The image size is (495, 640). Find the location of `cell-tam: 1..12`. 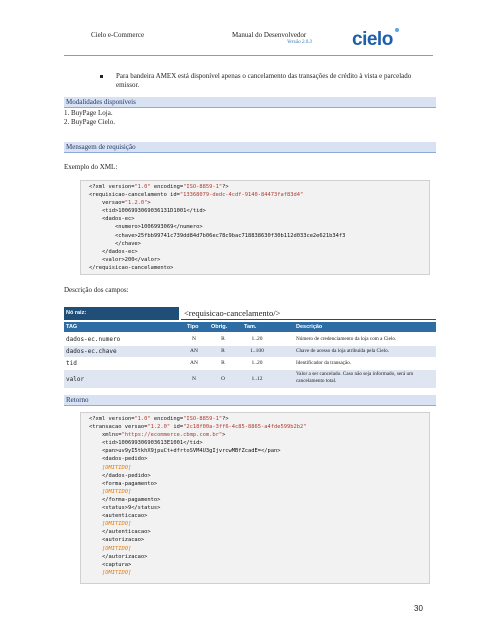

cell-tam: 1..12 is located at coordinates (257, 378).